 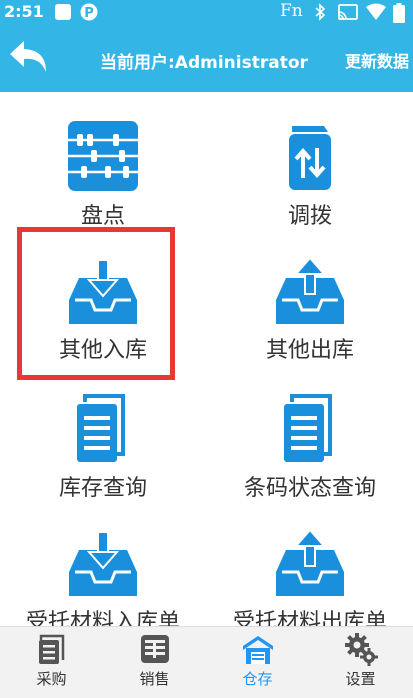 I want to click on tile-label: 受托材料出库单, so click(x=309, y=618).